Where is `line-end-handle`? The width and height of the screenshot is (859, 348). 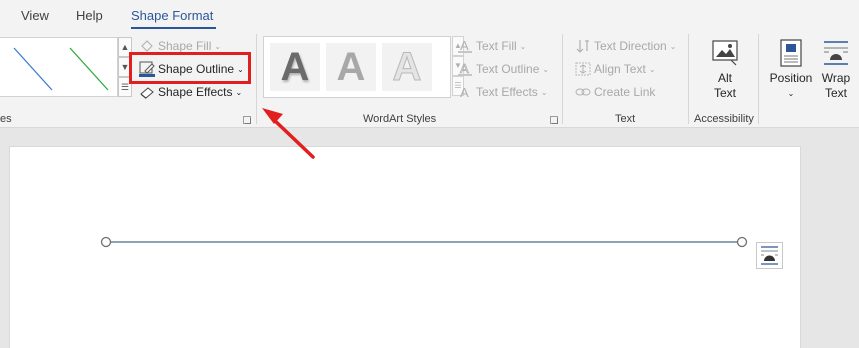
line-end-handle is located at coordinates (742, 242).